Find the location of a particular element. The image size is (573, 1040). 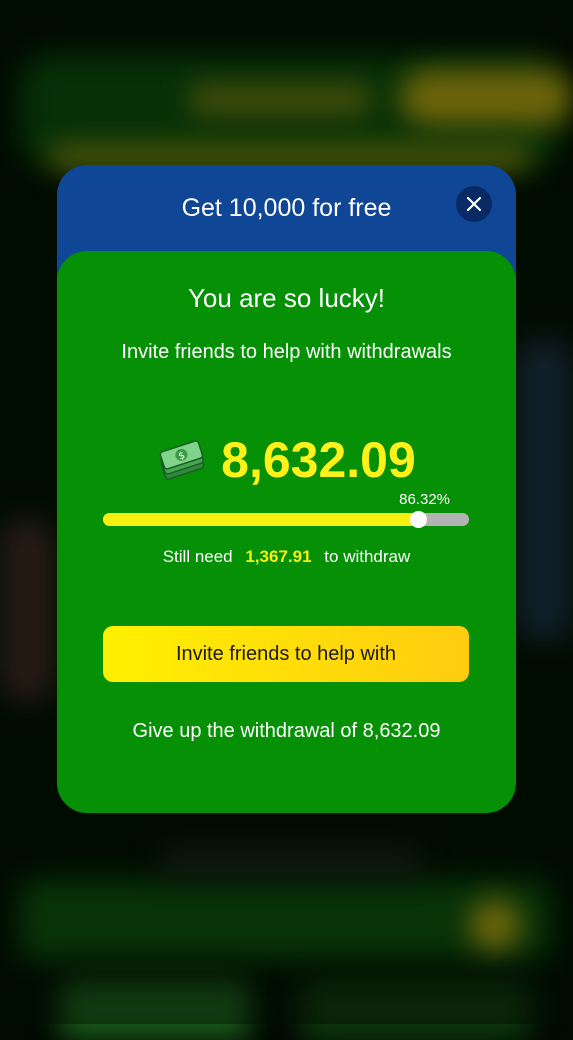

still-need-text: Still need 1,367.91 to withdraw is located at coordinates (286, 557).